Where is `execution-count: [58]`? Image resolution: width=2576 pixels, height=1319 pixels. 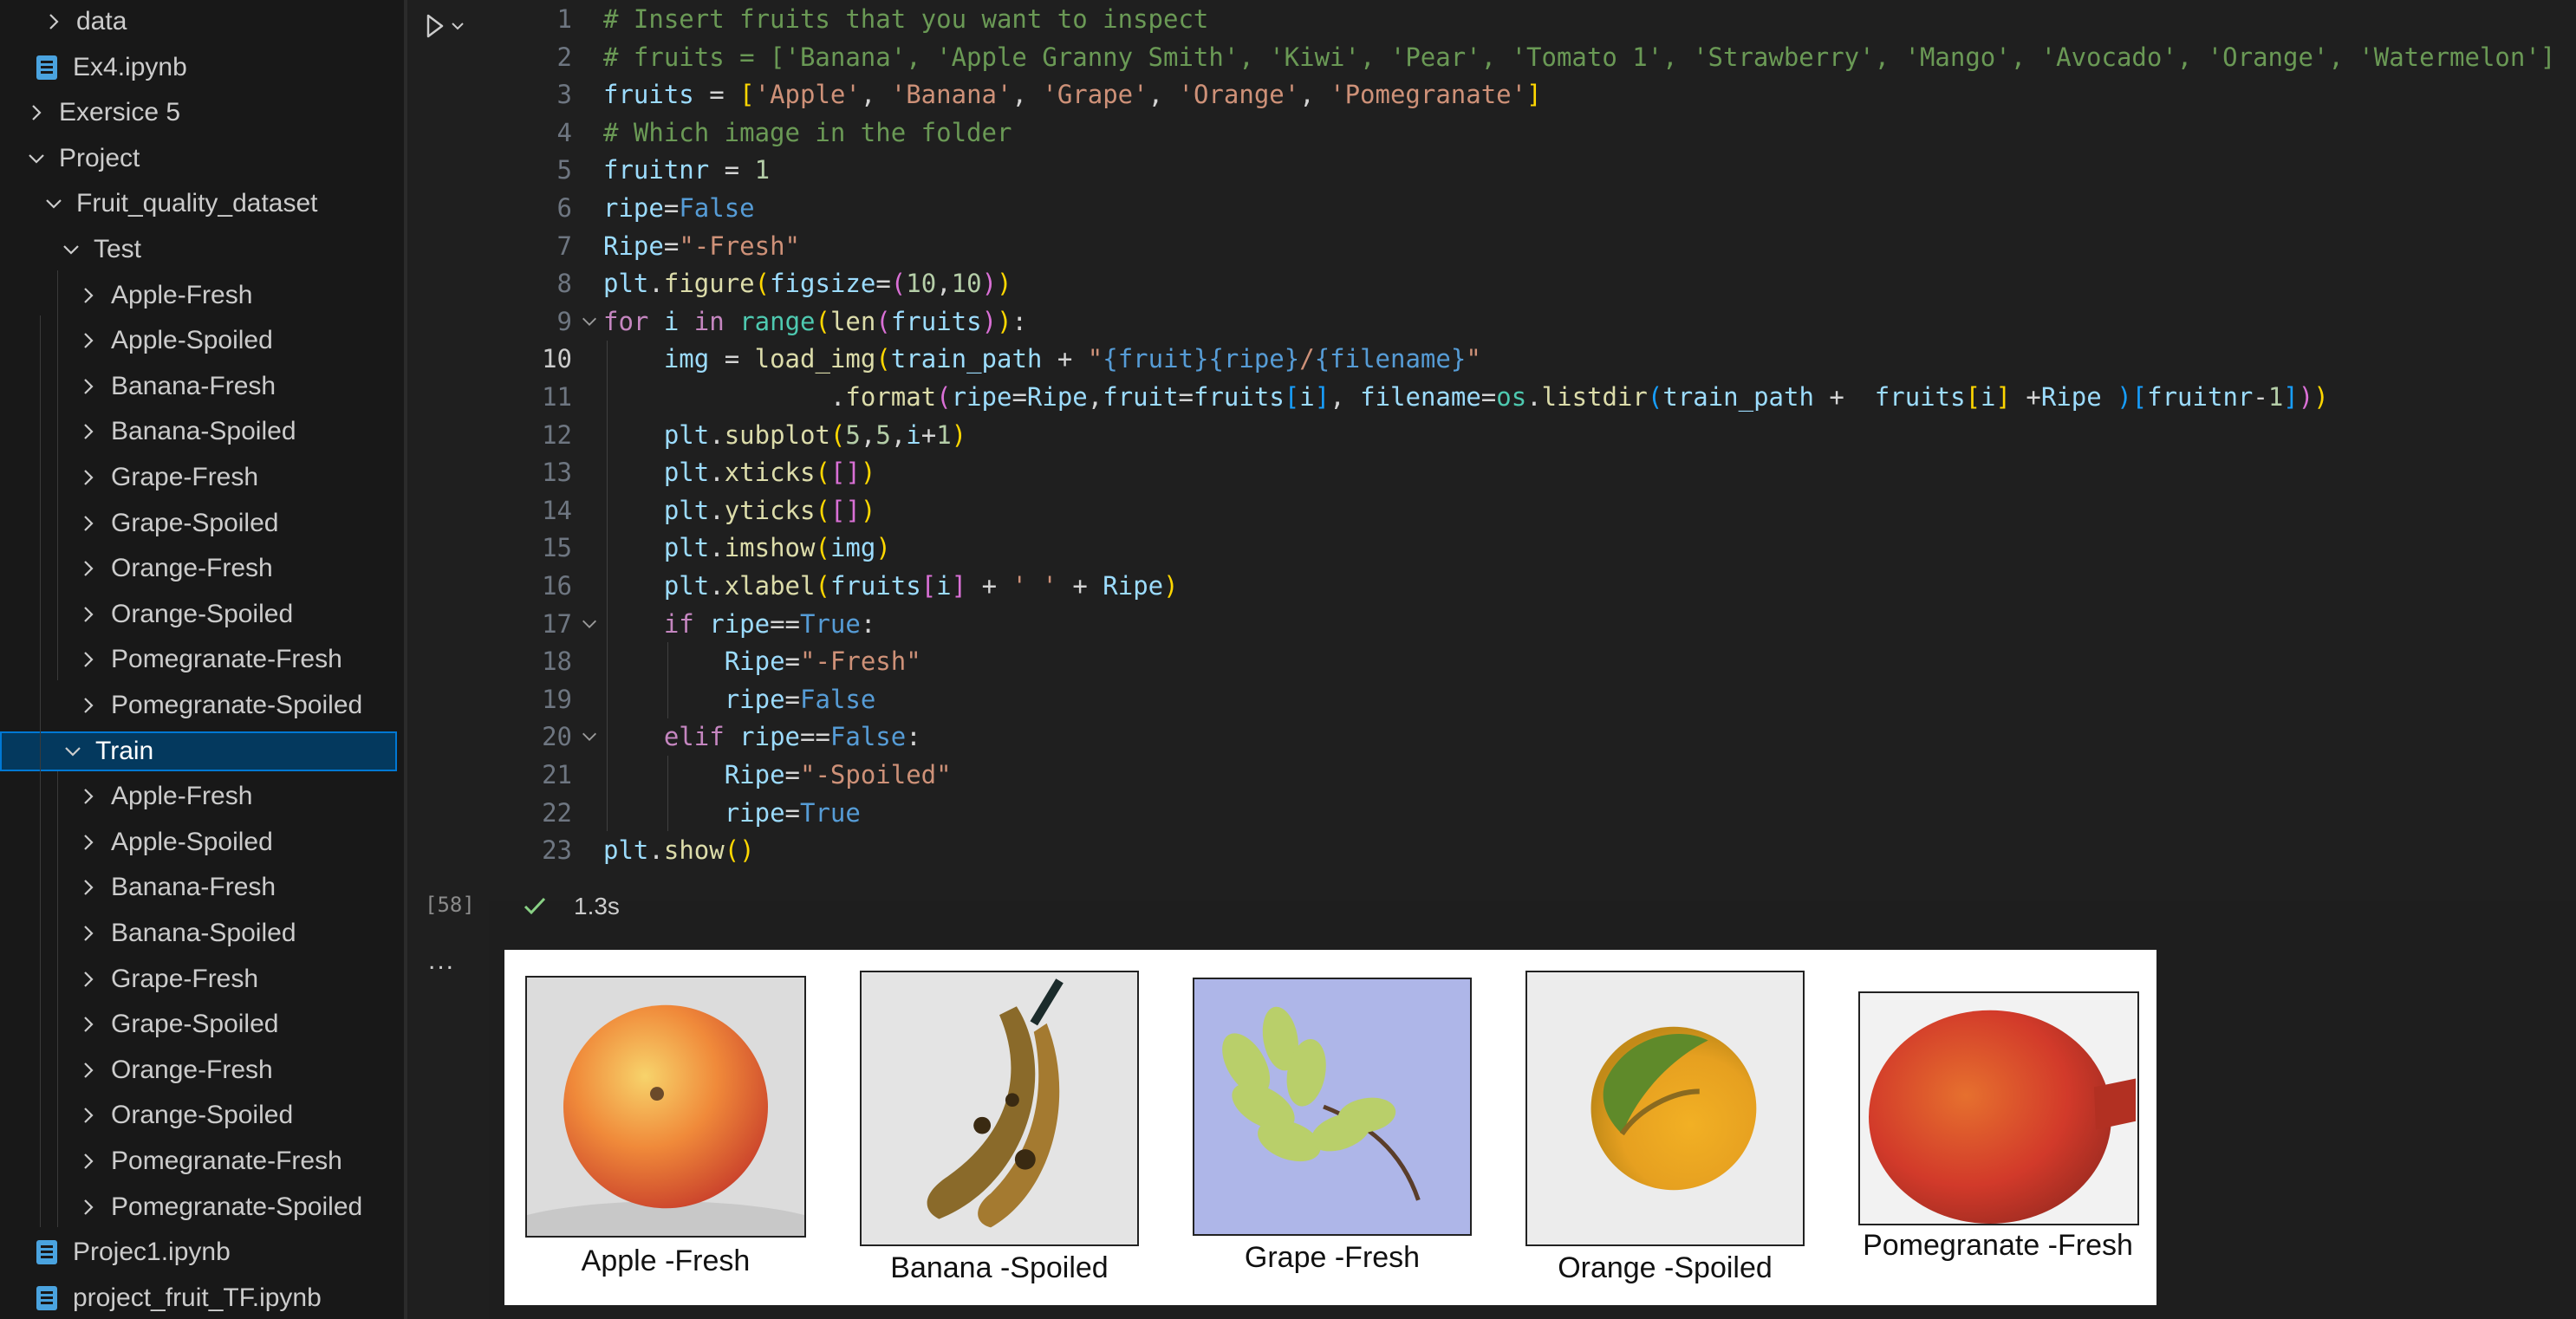 execution-count: [58] is located at coordinates (450, 905).